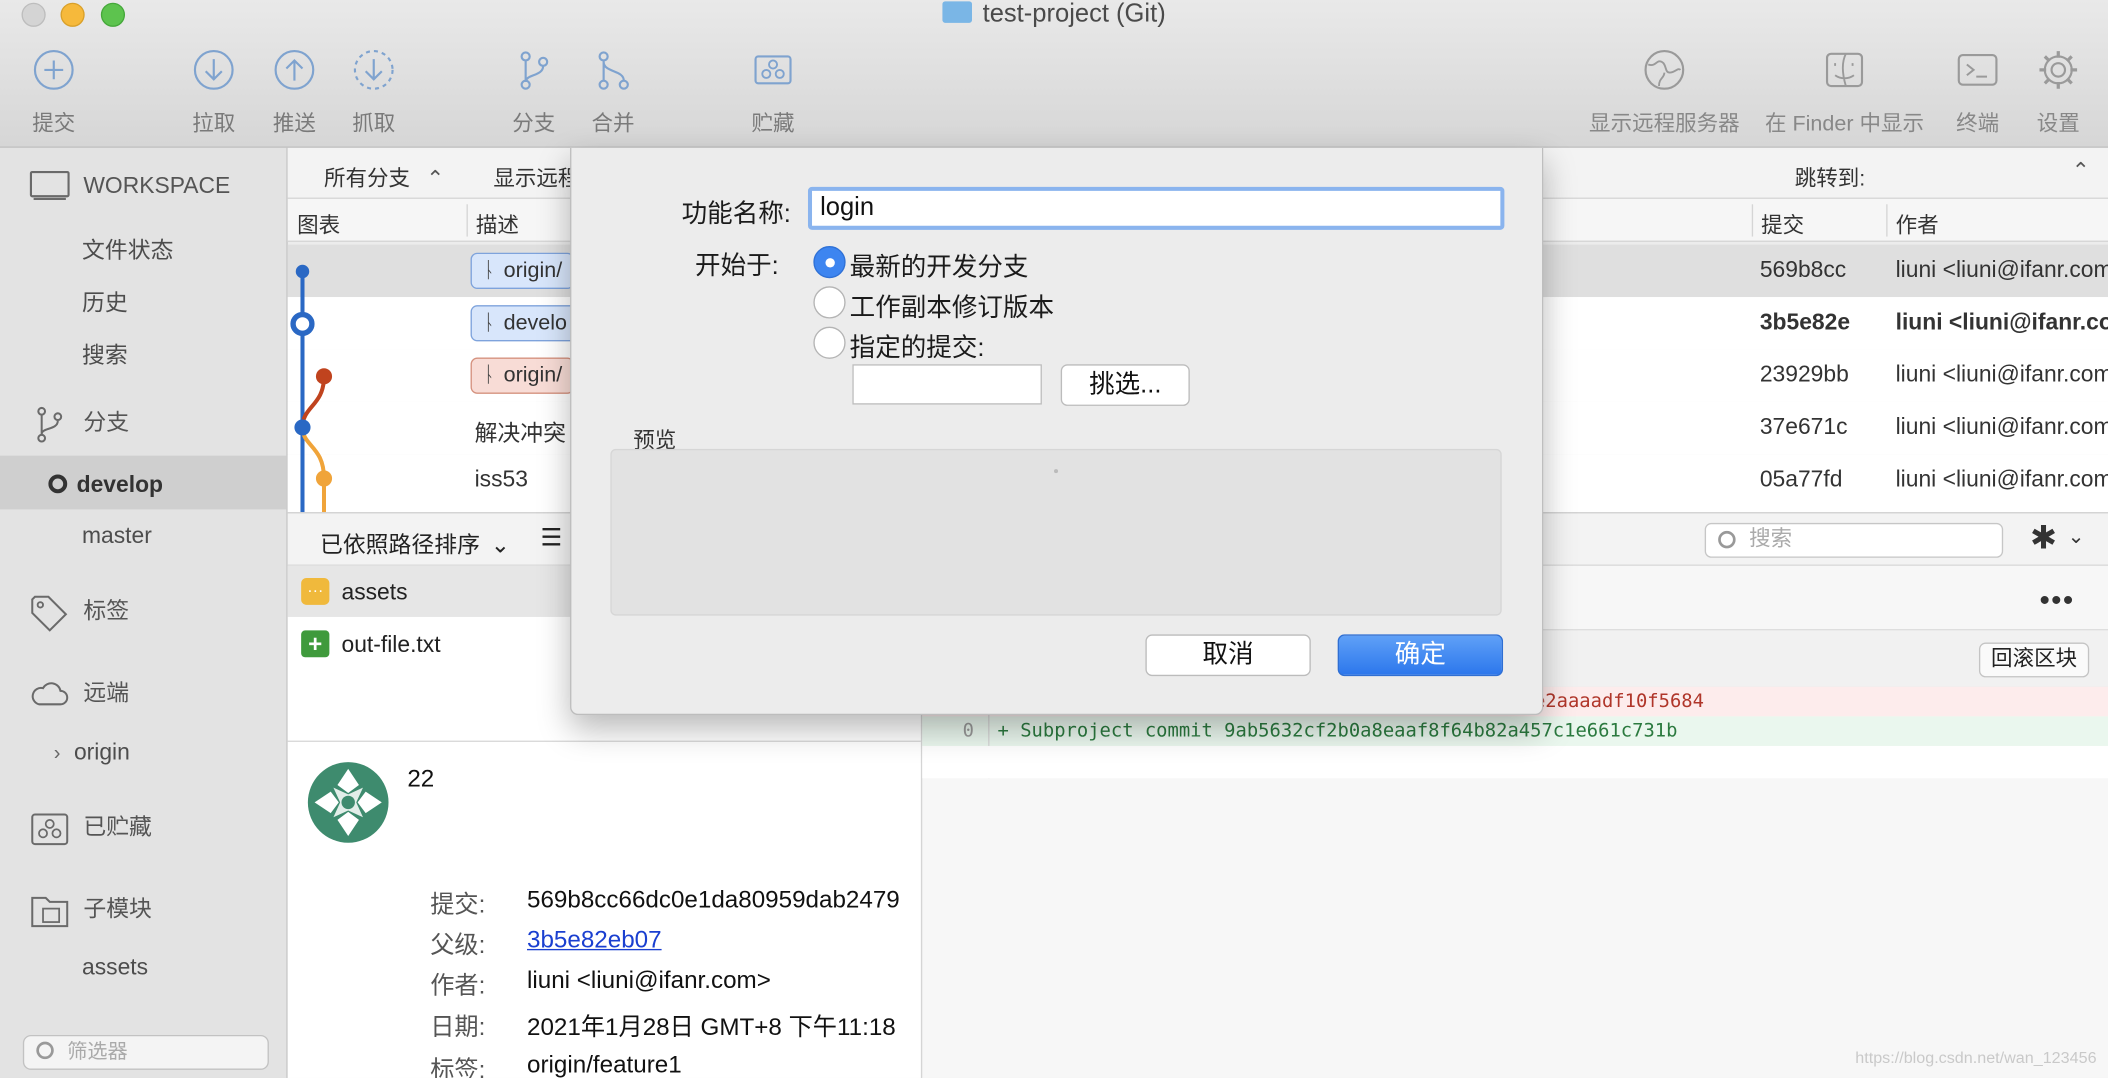  I want to click on show-remote-toggle: 显示远程, so click(536, 176).